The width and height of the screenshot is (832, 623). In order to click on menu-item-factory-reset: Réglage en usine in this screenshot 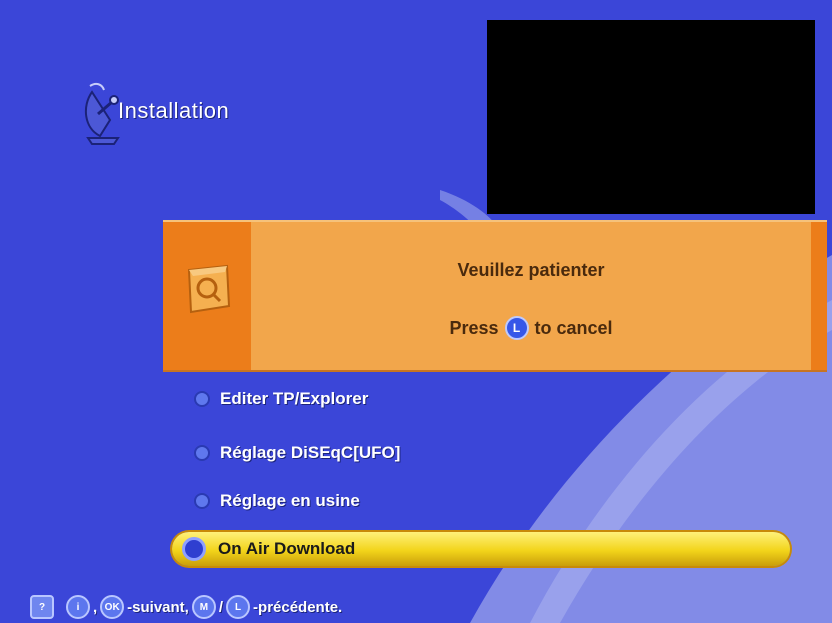, I will do `click(481, 501)`.